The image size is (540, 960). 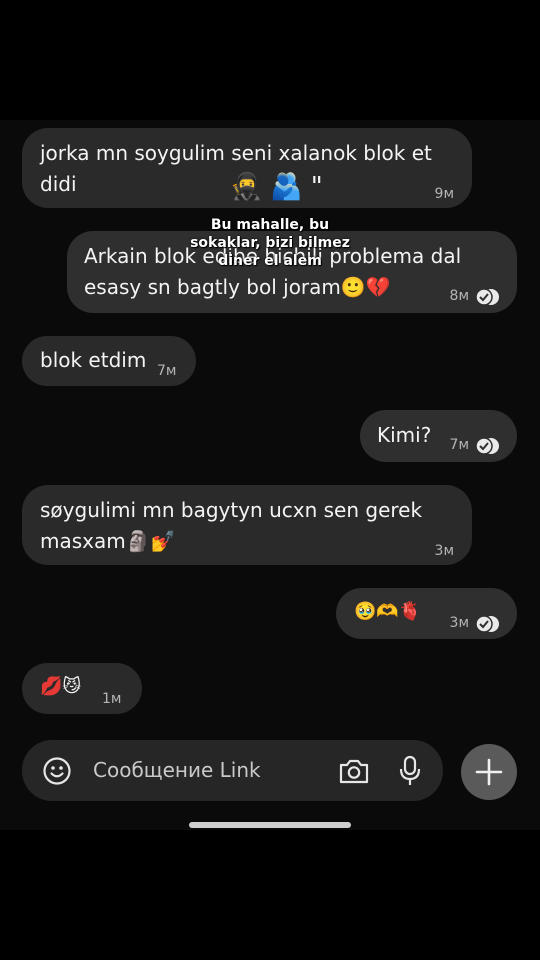 What do you see at coordinates (270, 895) in the screenshot?
I see `bottom-area` at bounding box center [270, 895].